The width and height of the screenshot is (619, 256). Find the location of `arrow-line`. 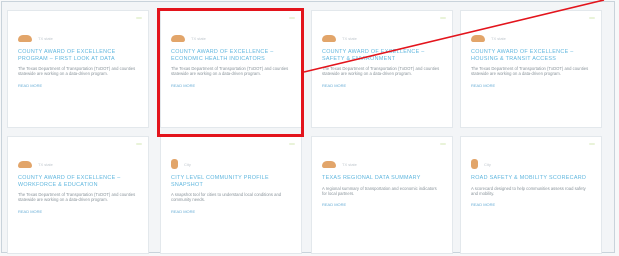

arrow-line is located at coordinates (454, 36).